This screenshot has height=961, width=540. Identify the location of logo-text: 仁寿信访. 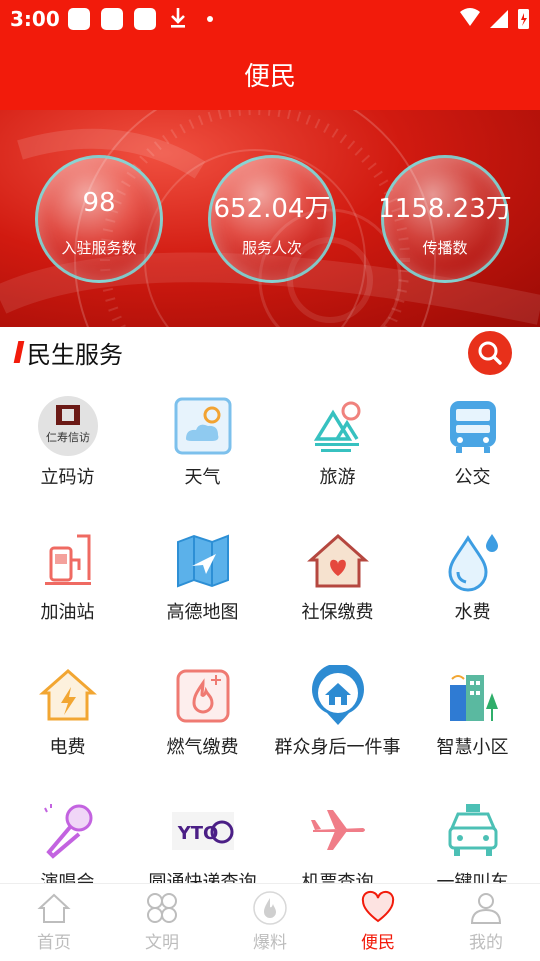
(68, 437).